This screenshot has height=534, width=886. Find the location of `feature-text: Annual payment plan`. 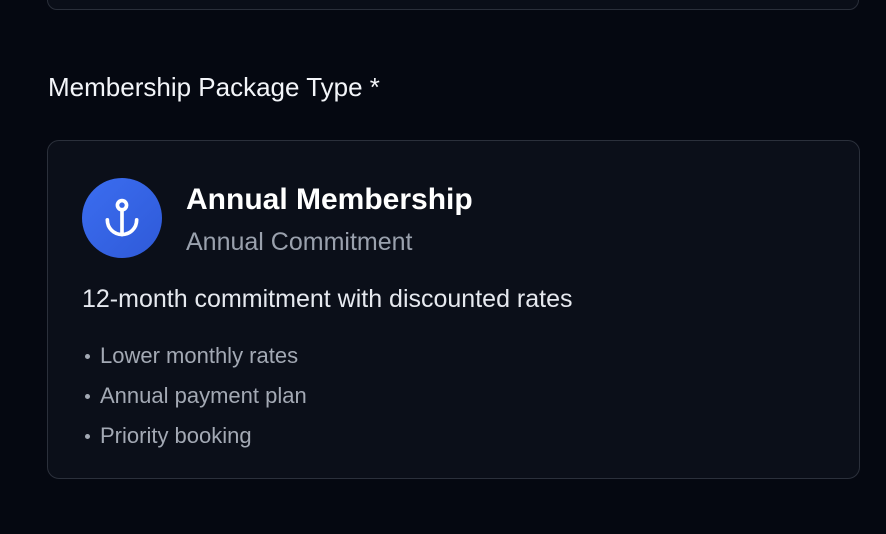

feature-text: Annual payment plan is located at coordinates (203, 395).